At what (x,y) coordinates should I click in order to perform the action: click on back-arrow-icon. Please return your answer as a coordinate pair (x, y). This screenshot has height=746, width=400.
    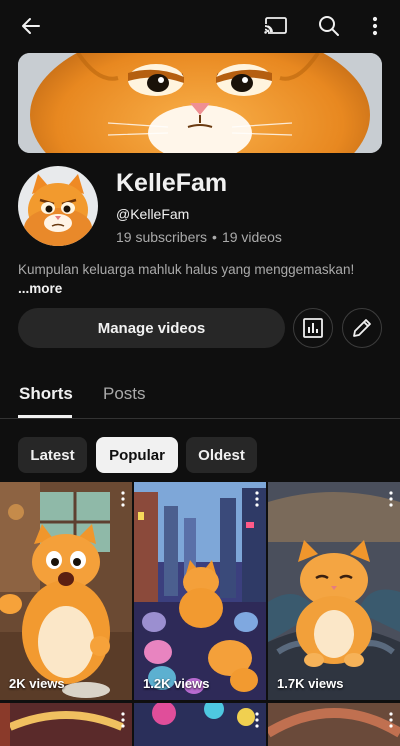
    Looking at the image, I should click on (31, 26).